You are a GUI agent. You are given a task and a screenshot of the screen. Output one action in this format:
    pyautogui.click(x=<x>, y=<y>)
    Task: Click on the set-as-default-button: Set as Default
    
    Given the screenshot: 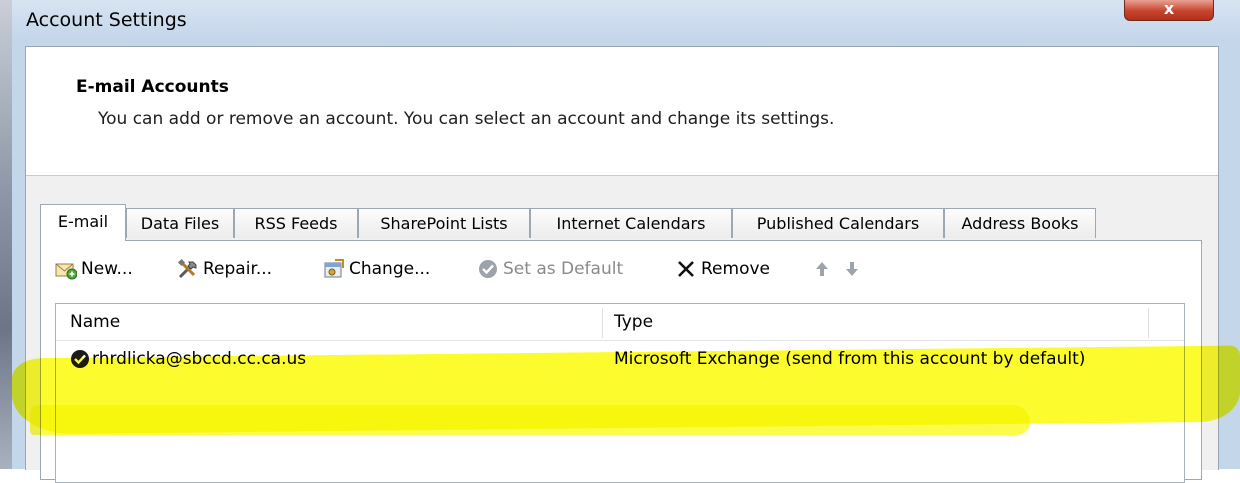 What is the action you would take?
    pyautogui.click(x=550, y=269)
    